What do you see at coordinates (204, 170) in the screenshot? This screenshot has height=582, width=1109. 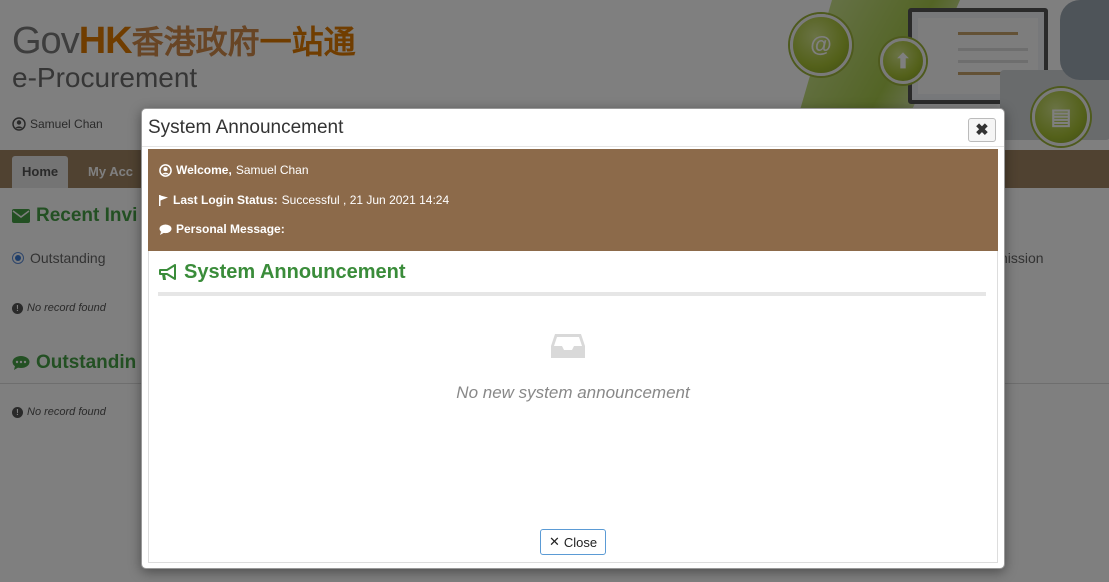 I see `welcome-label: Welcome,` at bounding box center [204, 170].